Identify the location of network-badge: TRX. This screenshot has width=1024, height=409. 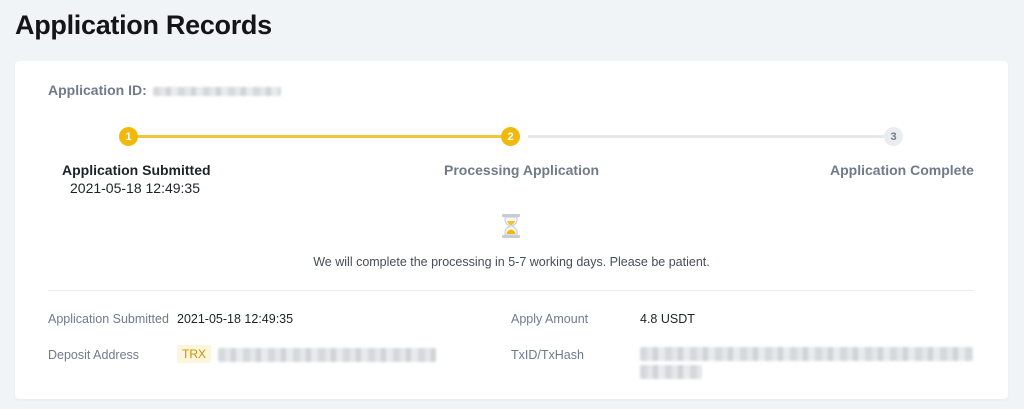
(194, 354).